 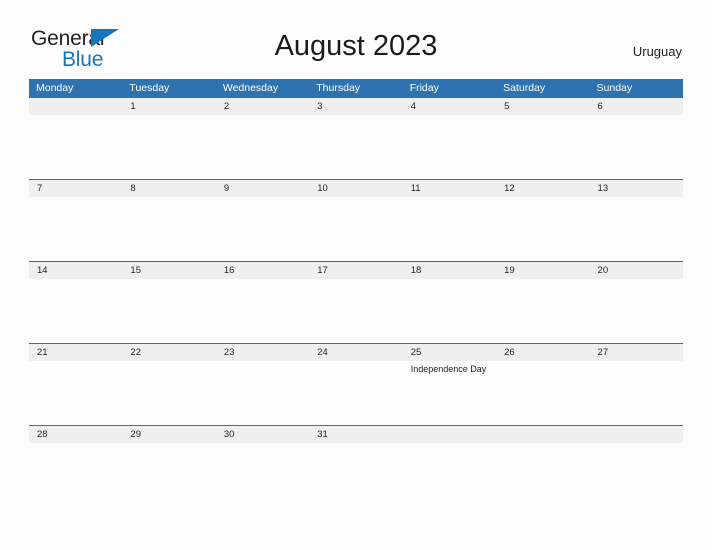 I want to click on day-number: 7, so click(x=75, y=188).